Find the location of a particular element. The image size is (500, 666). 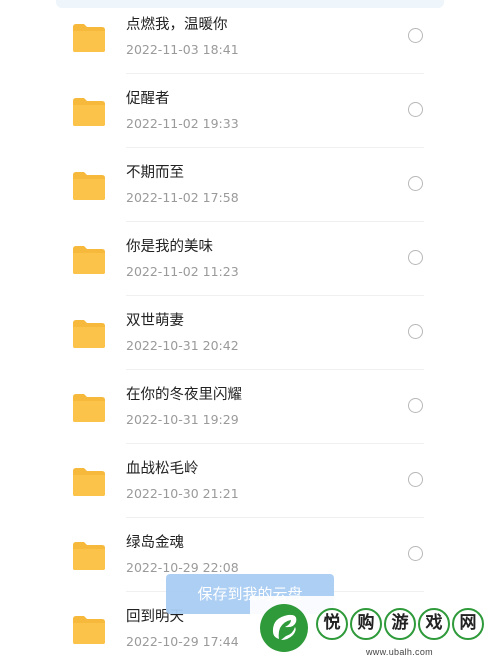

file-row: 不期而至 2022-11-02 17:58 is located at coordinates (250, 185).